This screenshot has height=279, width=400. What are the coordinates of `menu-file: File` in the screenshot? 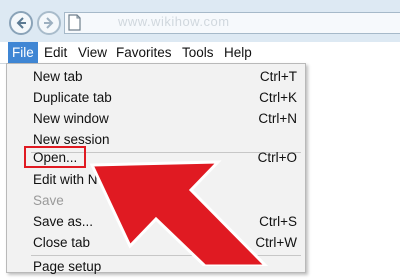 It's located at (23, 52).